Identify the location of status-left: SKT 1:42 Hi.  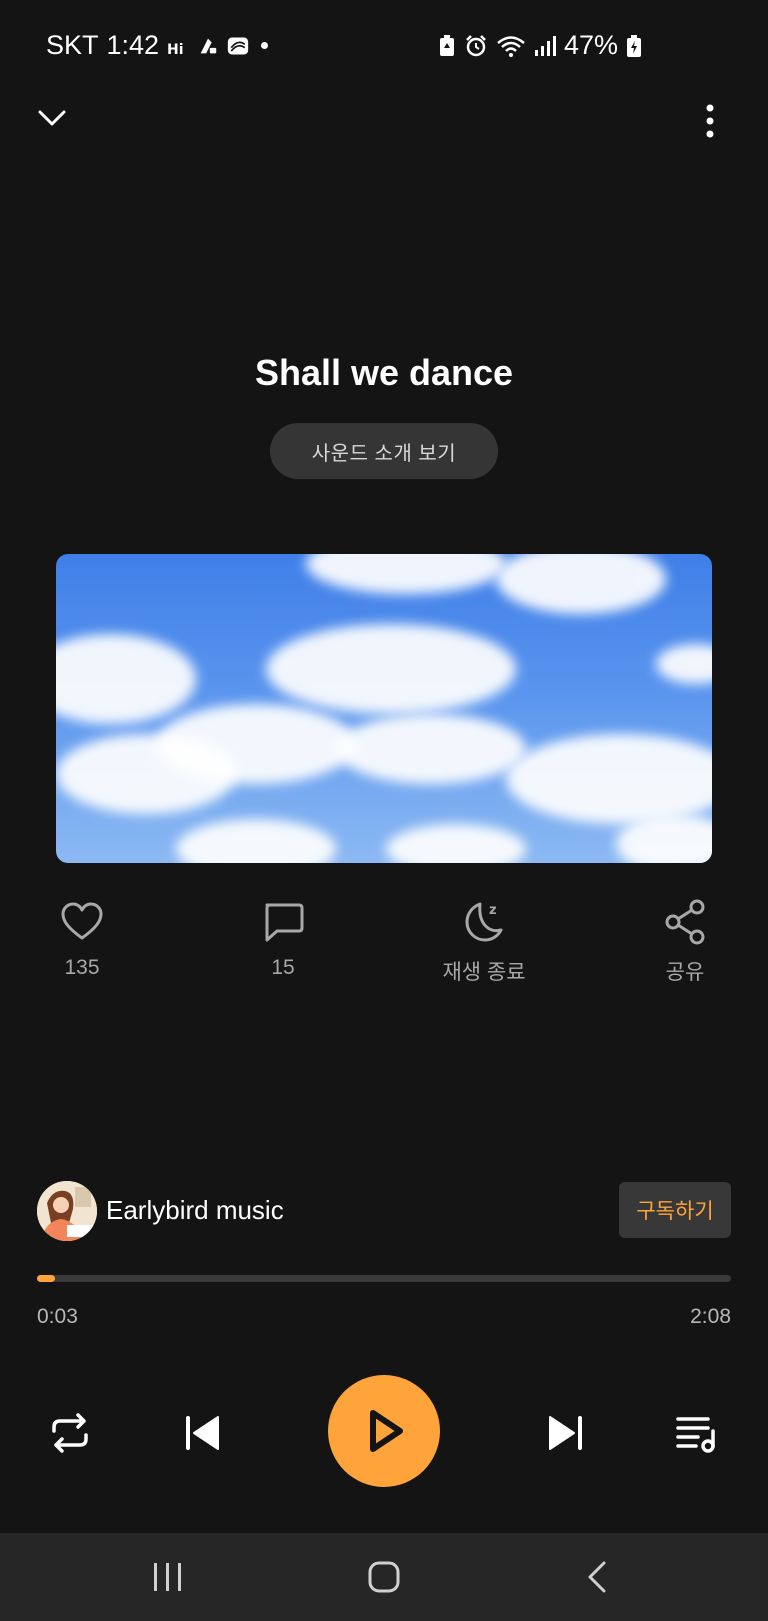
(157, 45).